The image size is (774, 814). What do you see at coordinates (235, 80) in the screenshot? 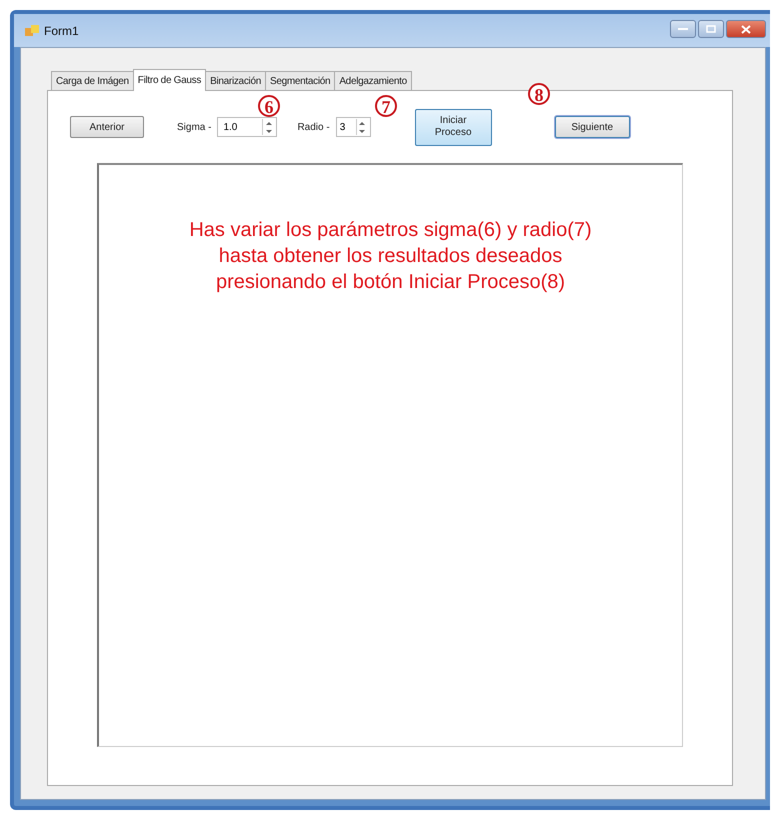
I see `tab: Binarización` at bounding box center [235, 80].